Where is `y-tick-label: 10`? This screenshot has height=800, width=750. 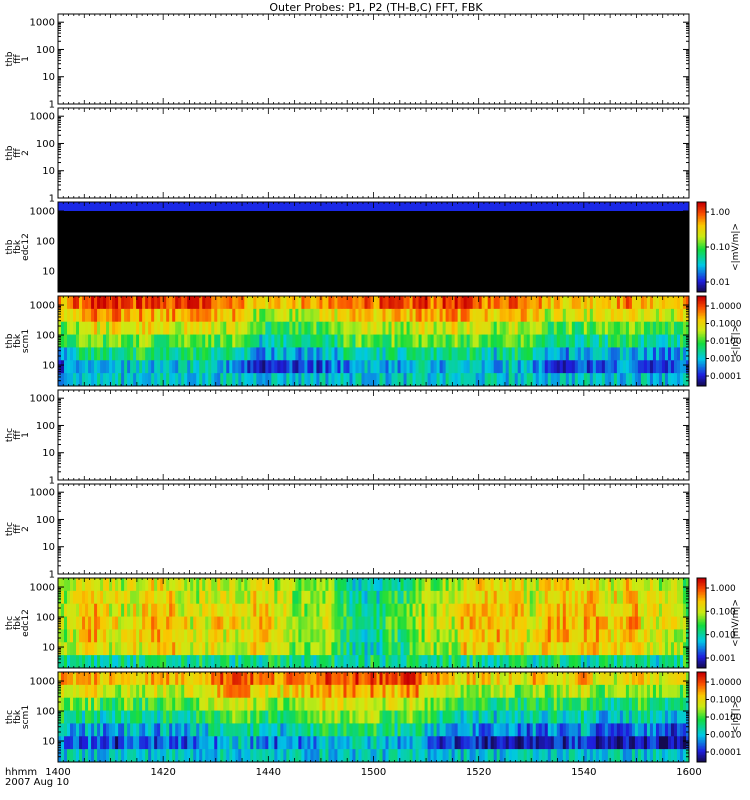
y-tick-label: 10 is located at coordinates (48, 648).